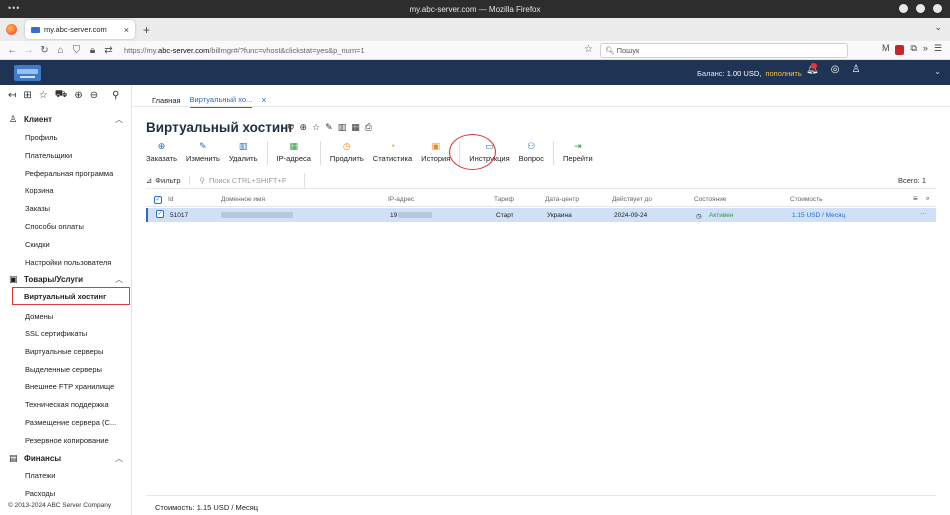  I want to click on user-account-icon: ♙, so click(855, 69).